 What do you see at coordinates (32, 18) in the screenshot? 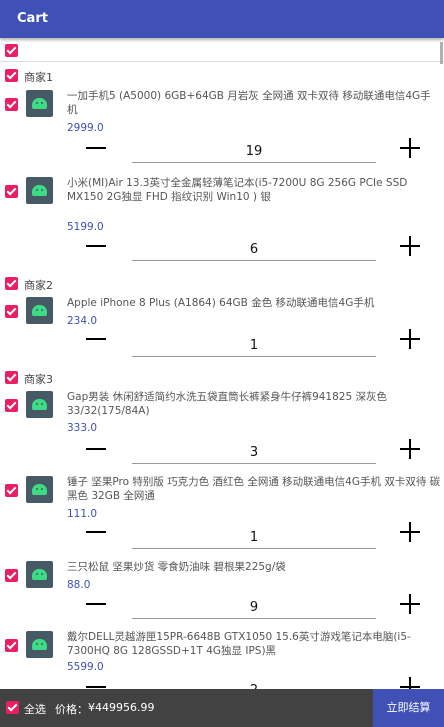
I see `app-title: Cart` at bounding box center [32, 18].